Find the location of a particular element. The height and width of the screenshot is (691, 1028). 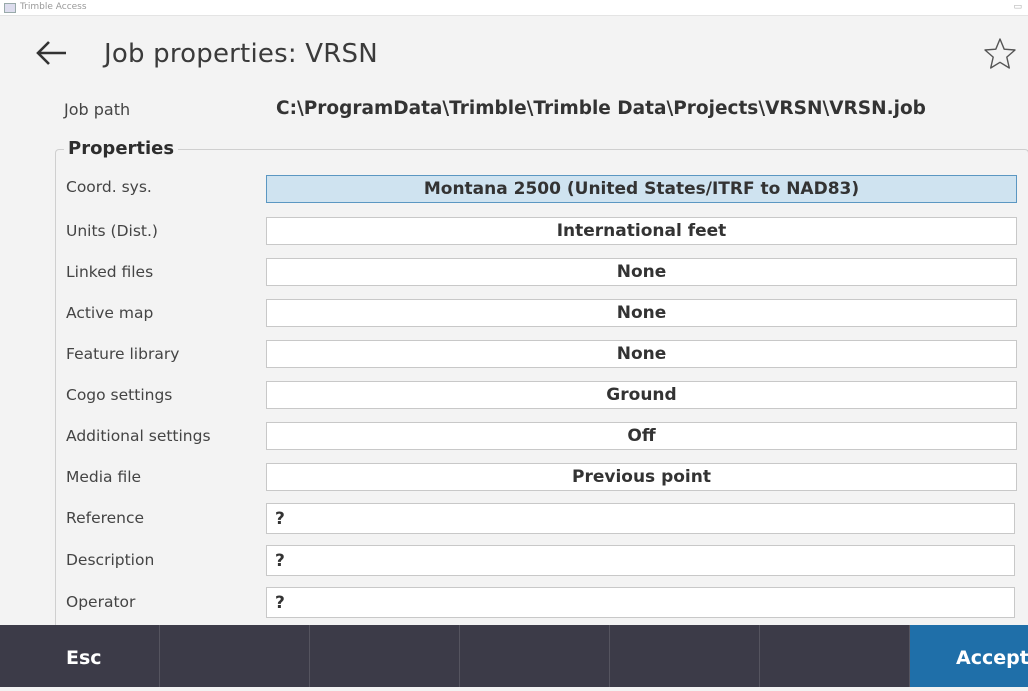

active-map-field: None is located at coordinates (641, 313).